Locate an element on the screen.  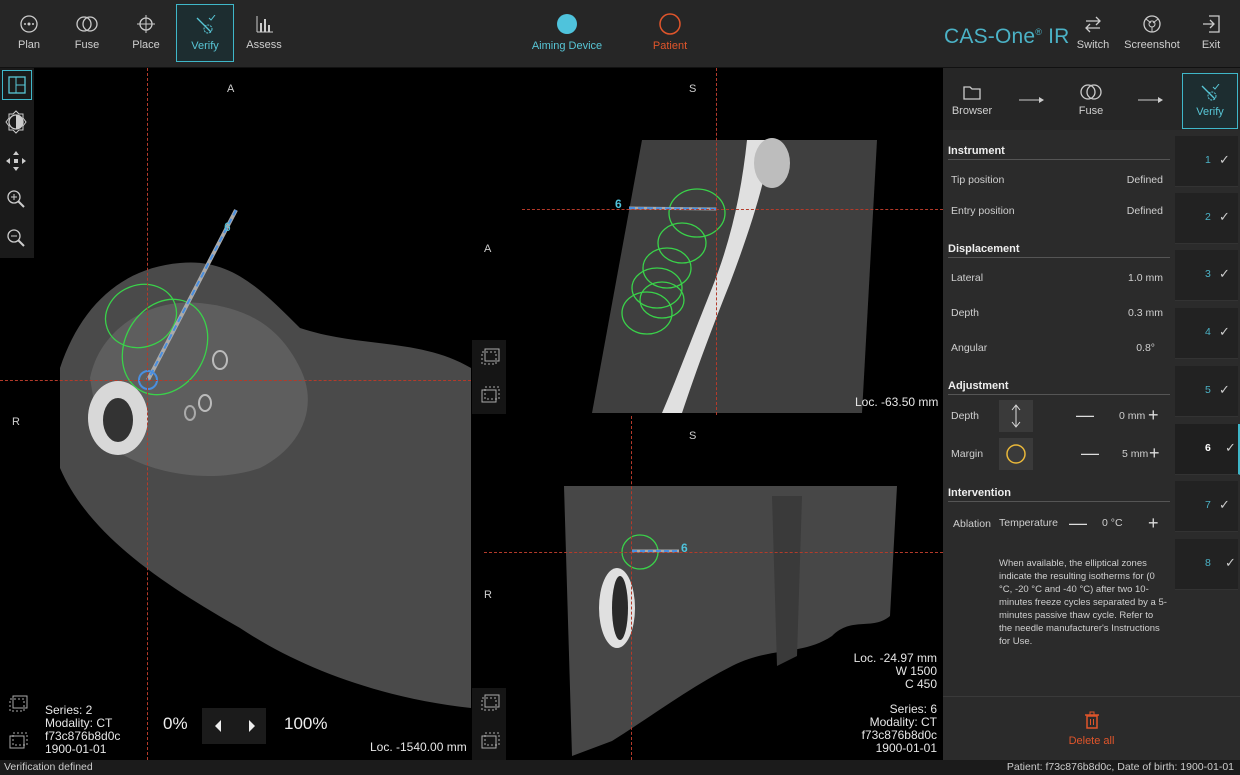
assess-button: Assess is located at coordinates (264, 33).